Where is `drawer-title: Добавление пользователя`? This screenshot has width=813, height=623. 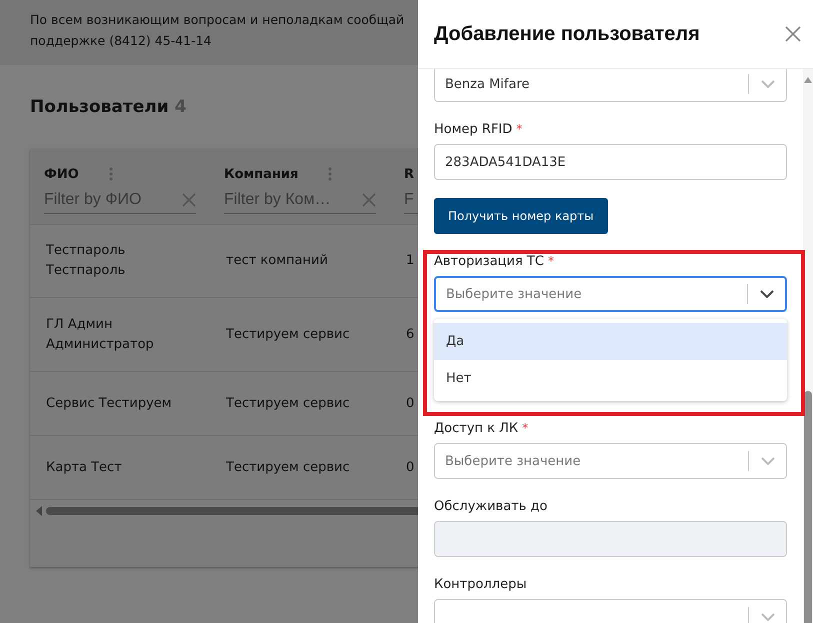 drawer-title: Добавление пользователя is located at coordinates (567, 34).